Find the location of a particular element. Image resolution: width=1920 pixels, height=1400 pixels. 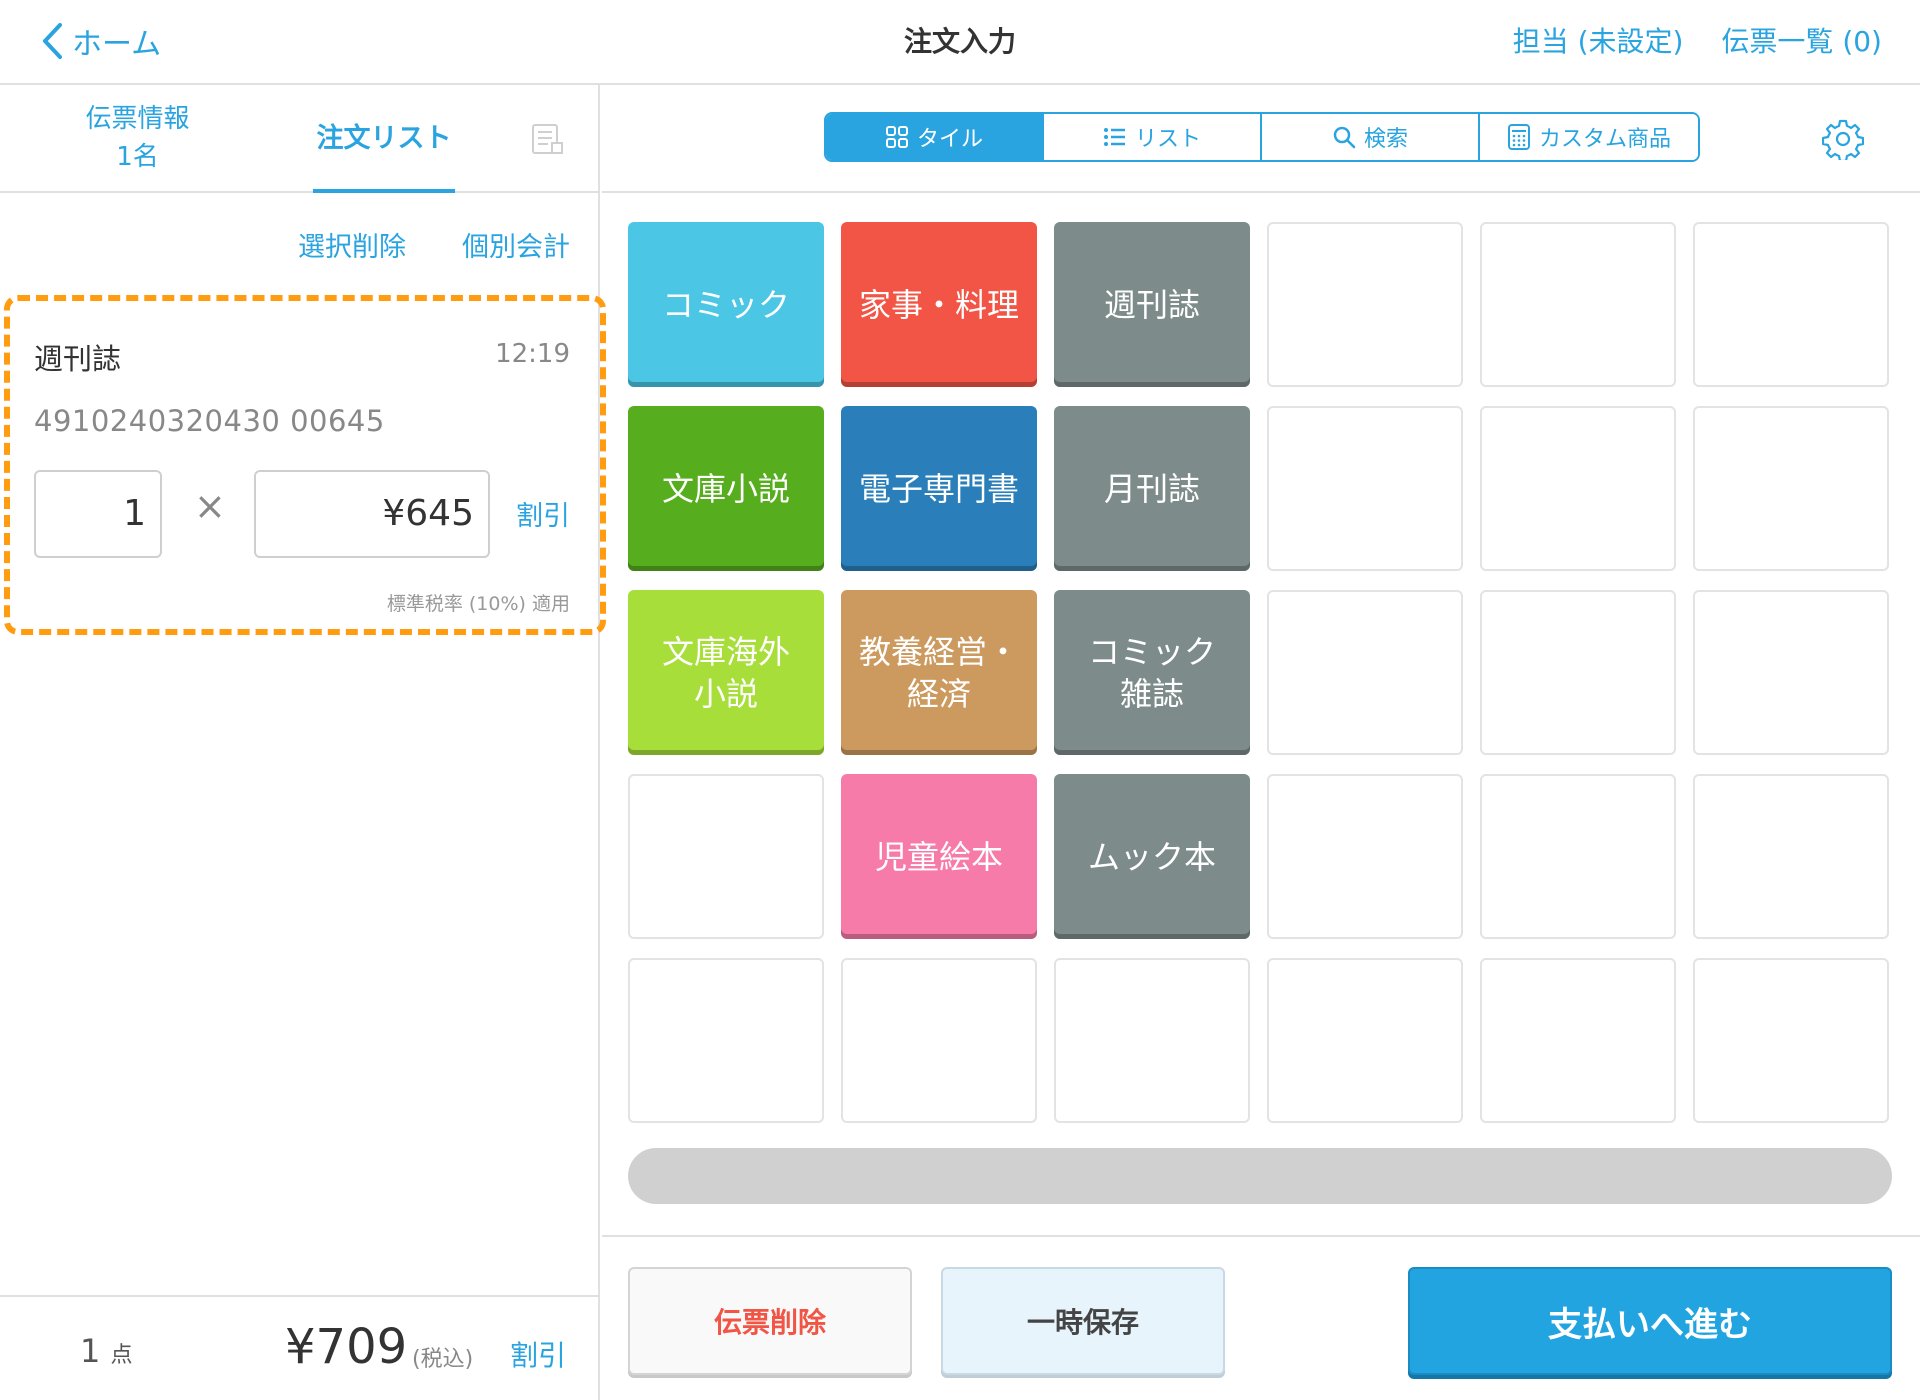

product-tile: 電子専門書 is located at coordinates (939, 488).